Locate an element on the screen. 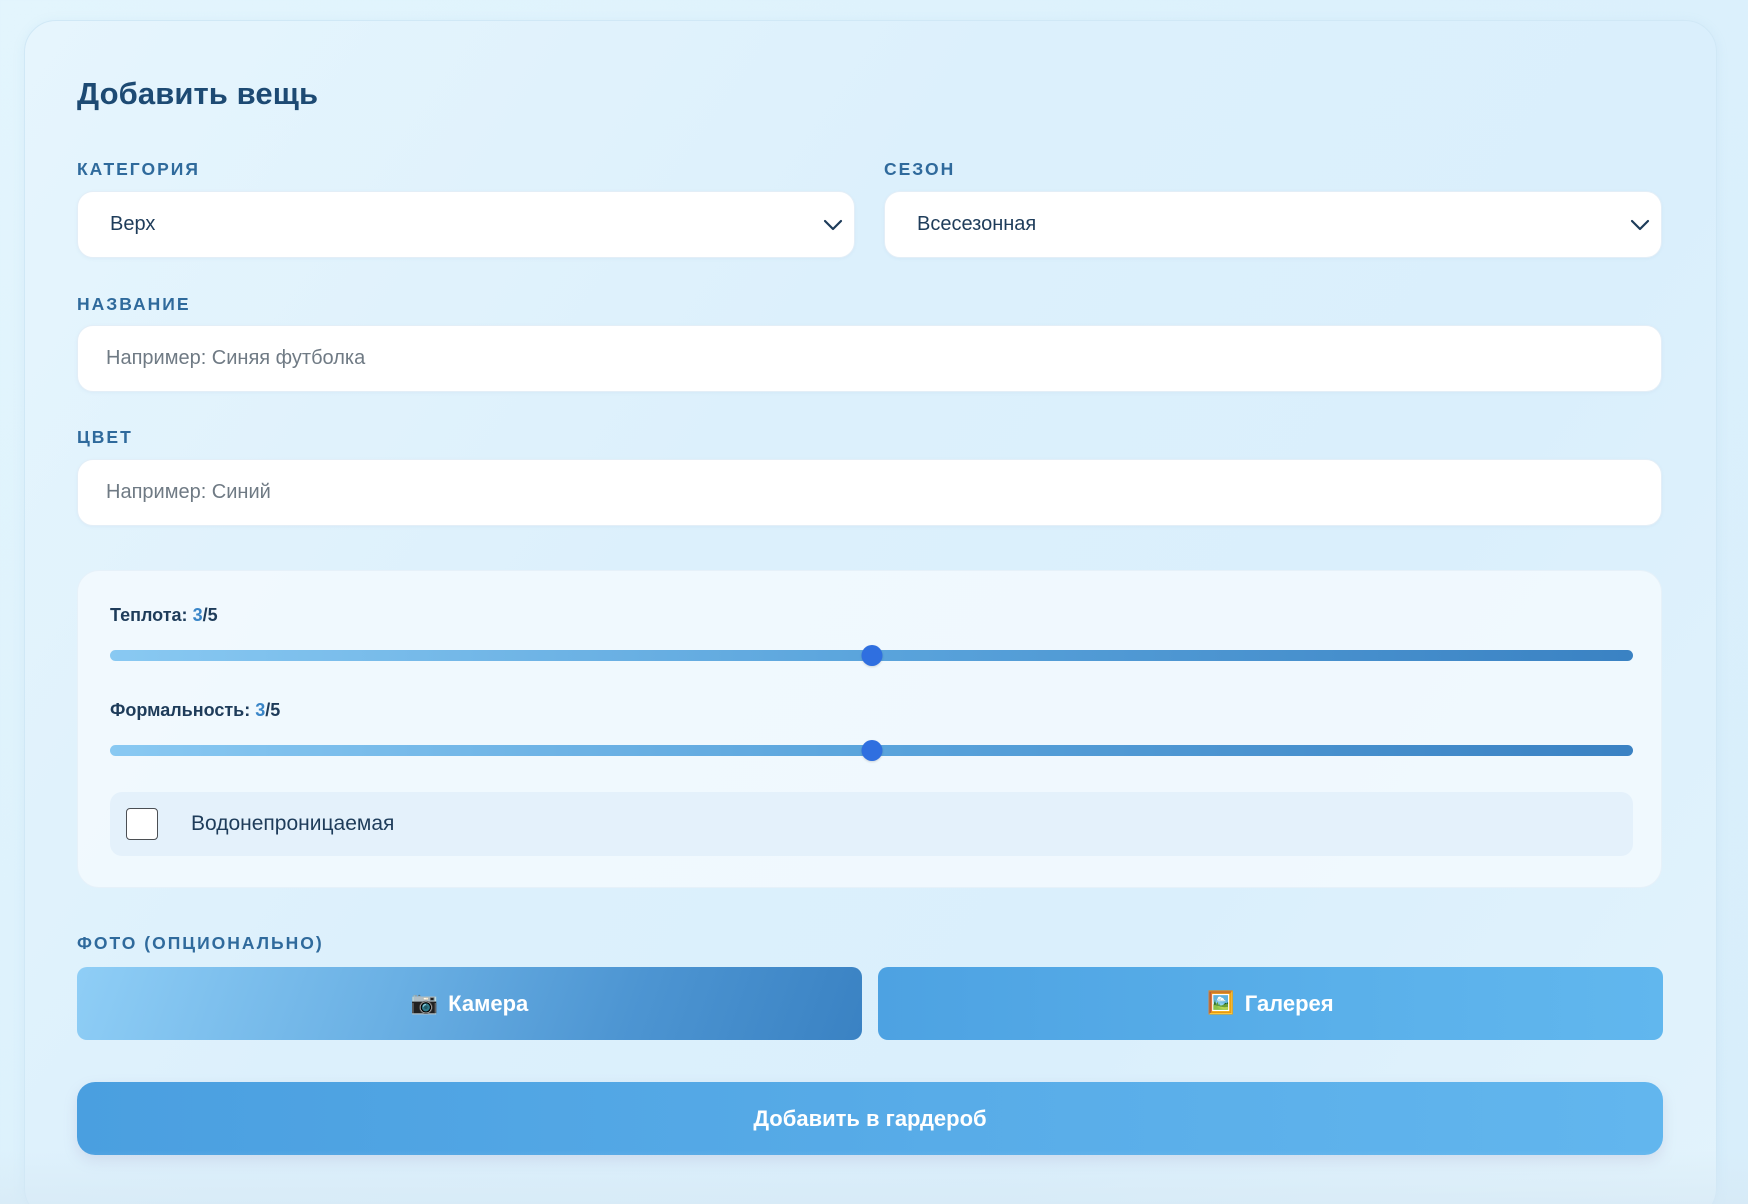  name-input is located at coordinates (869, 358).